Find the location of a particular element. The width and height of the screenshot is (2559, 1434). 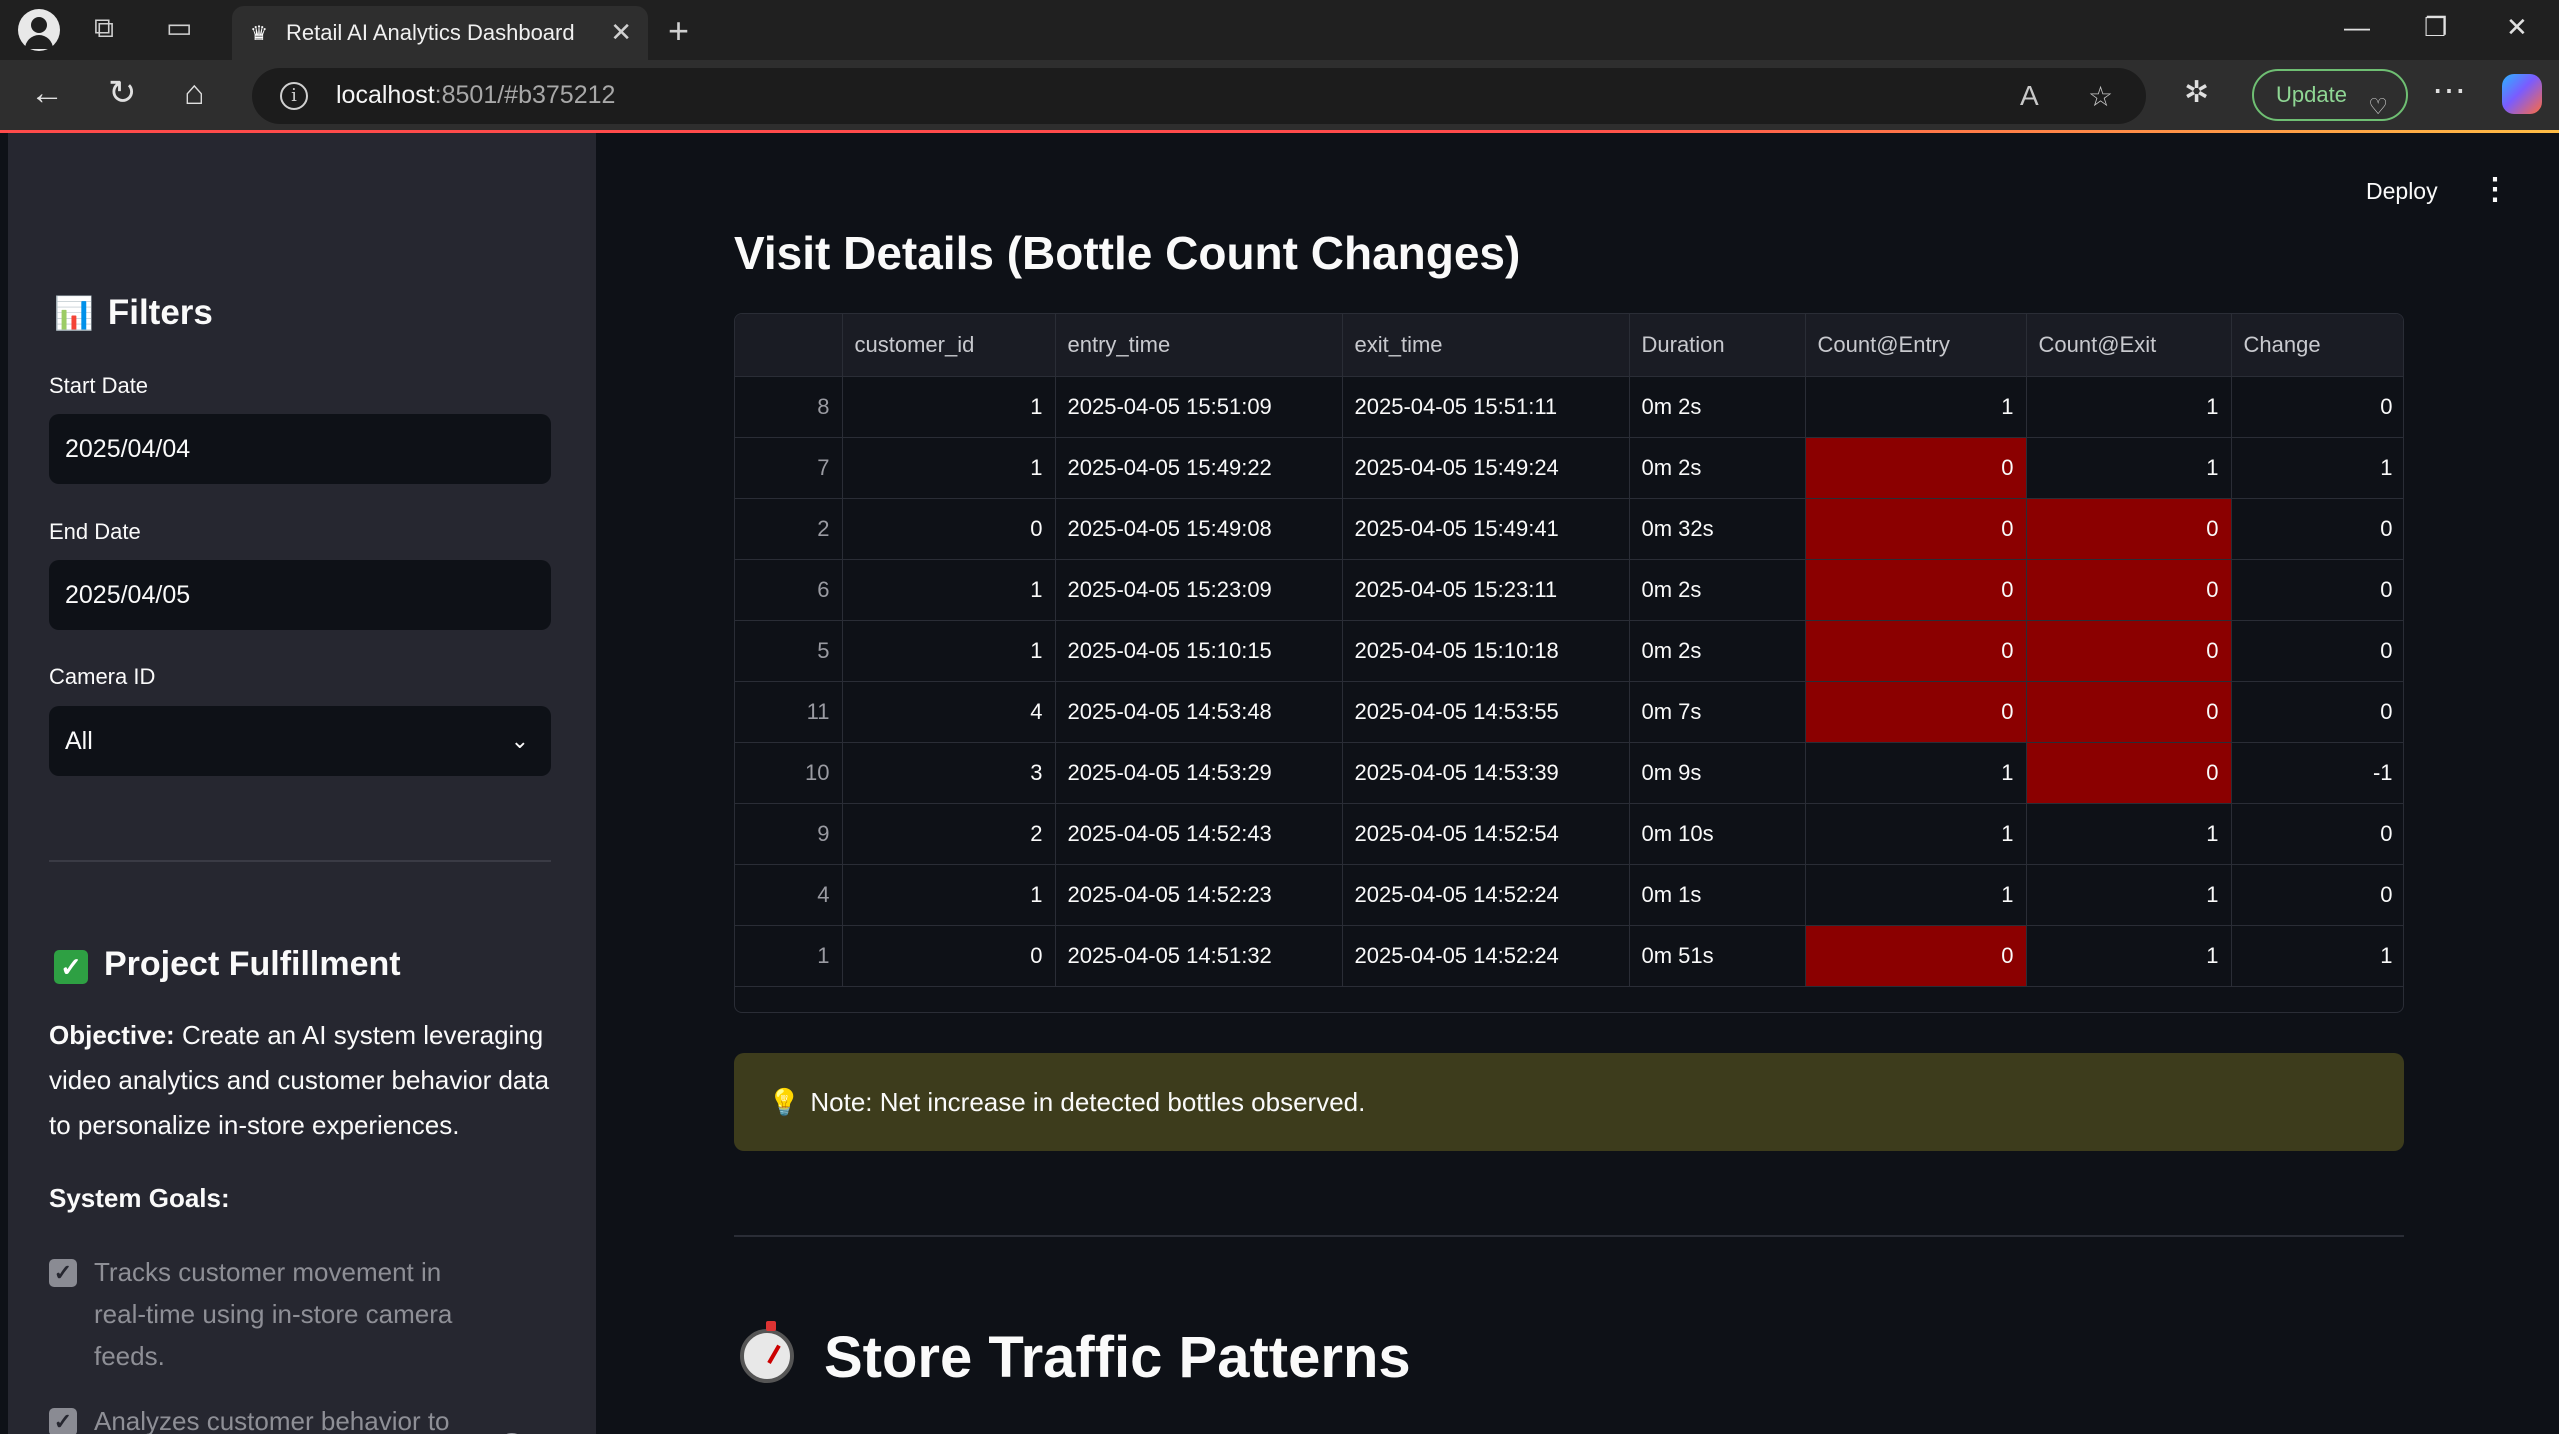

exit-time-cell: 2025-04-05 14:52:54 is located at coordinates (1486, 834).